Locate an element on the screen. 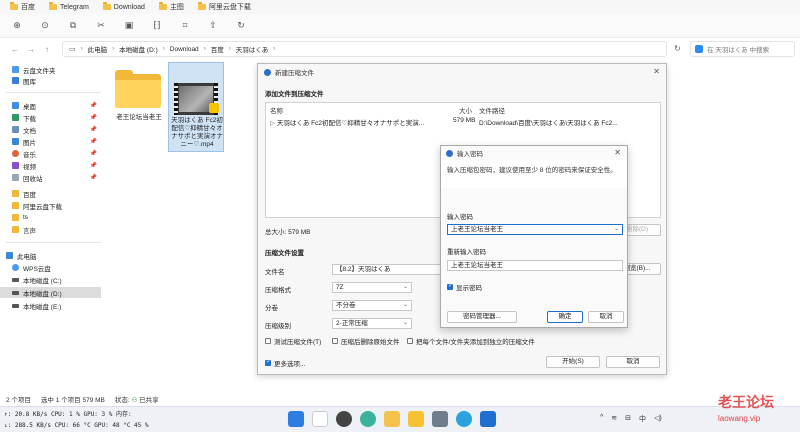 The width and height of the screenshot is (800, 432). breadcrumb-item: 此电脑 is located at coordinates (98, 49).